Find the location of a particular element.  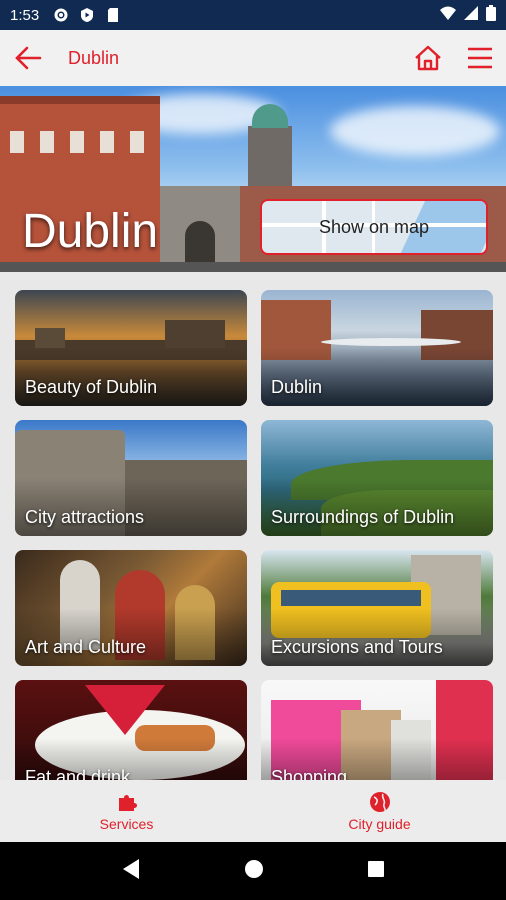

status-time: 1:53 is located at coordinates (25, 15).